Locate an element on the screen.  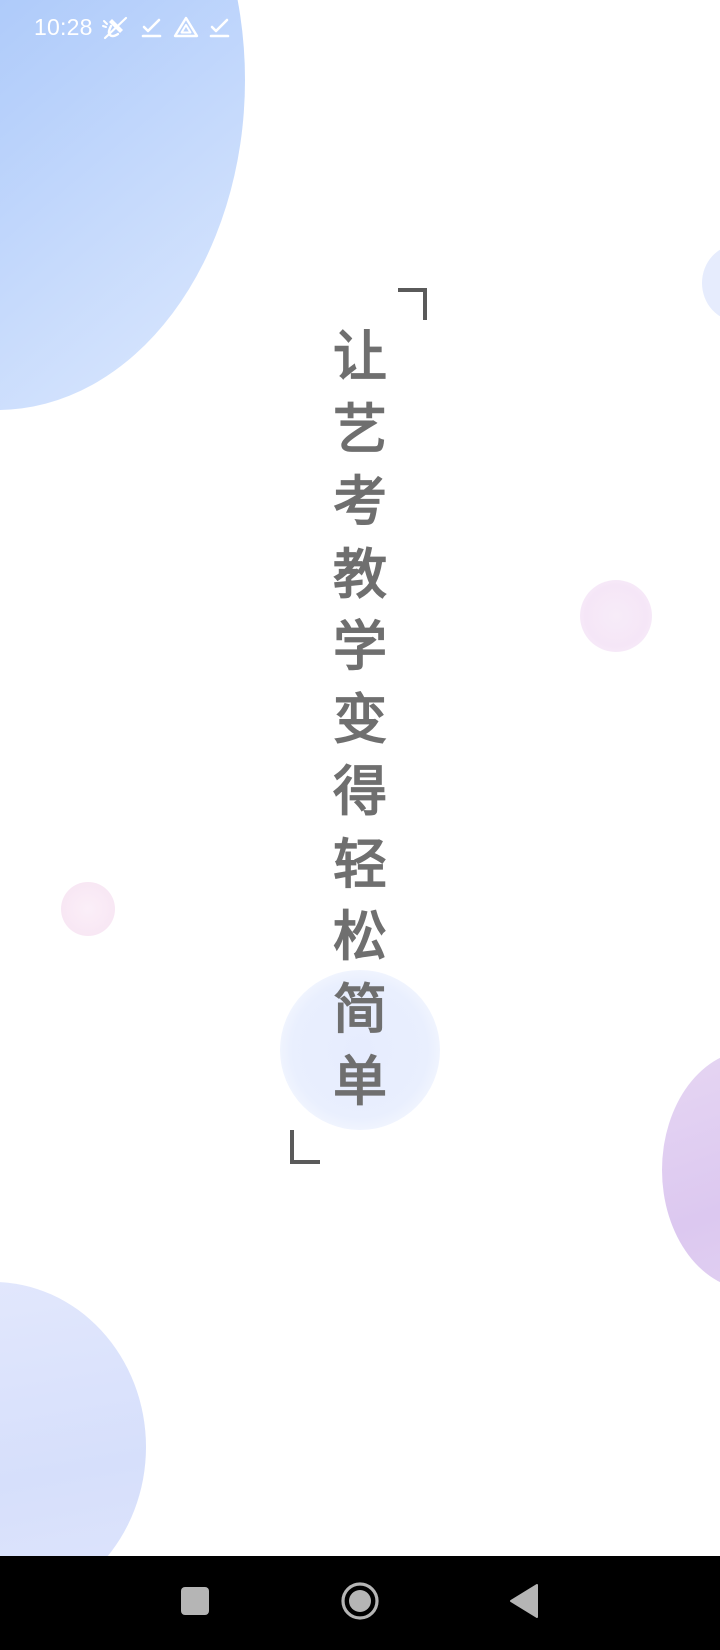
decor-circle-purple-right is located at coordinates (691, 1170).